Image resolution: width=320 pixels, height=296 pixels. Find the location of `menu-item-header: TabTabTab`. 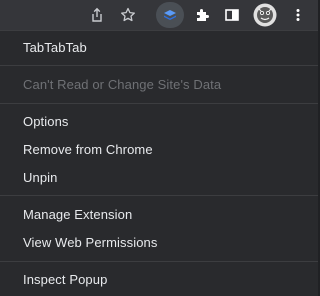

menu-item-header: TabTabTab is located at coordinates (159, 47).